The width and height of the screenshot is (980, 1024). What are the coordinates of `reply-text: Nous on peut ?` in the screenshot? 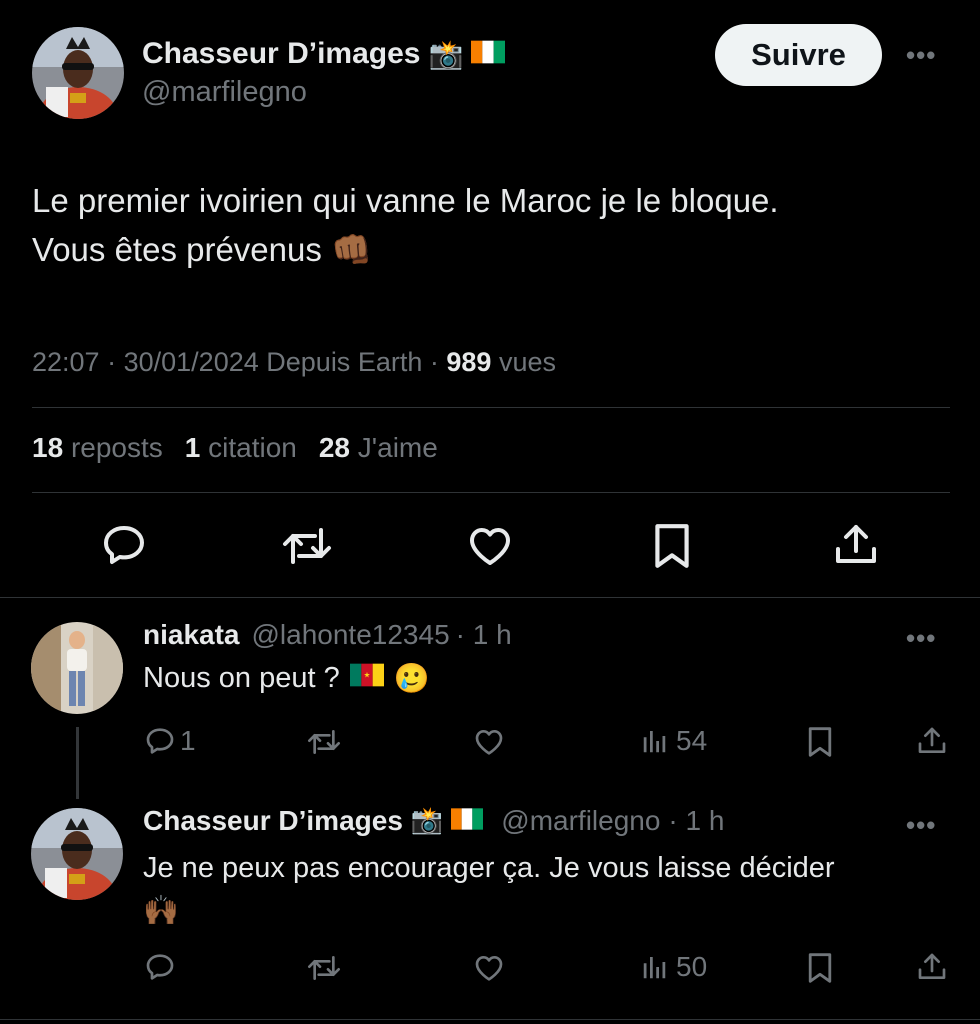 It's located at (241, 678).